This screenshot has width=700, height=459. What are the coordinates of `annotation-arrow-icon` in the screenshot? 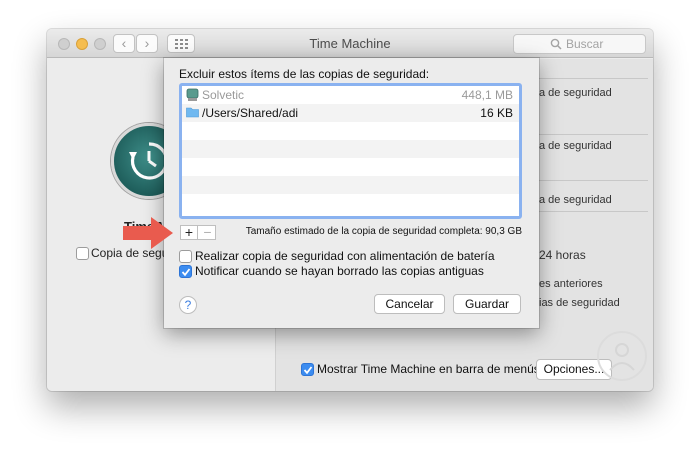 It's located at (148, 233).